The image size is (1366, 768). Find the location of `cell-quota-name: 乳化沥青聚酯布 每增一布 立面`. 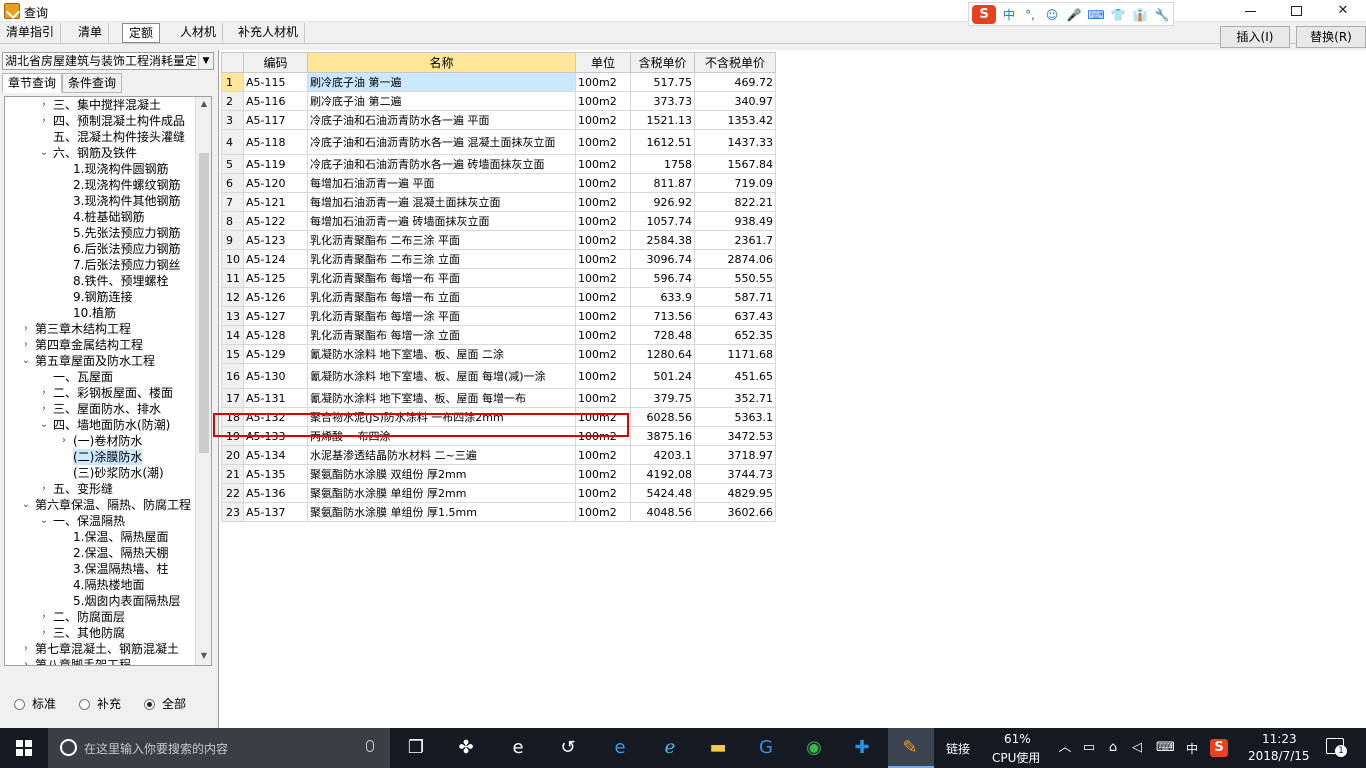

cell-quota-name: 乳化沥青聚酯布 每增一布 立面 is located at coordinates (441, 297).